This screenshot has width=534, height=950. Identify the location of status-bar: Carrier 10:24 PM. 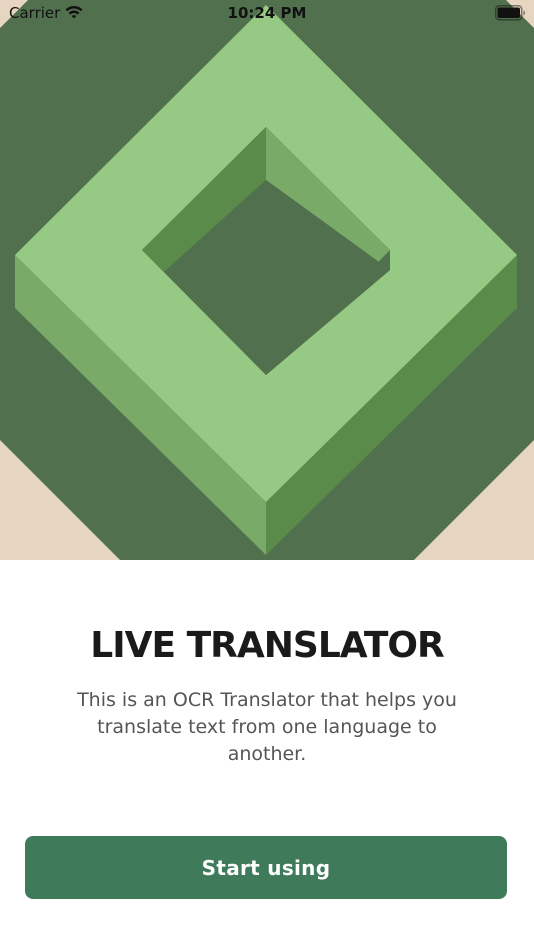
(267, 14).